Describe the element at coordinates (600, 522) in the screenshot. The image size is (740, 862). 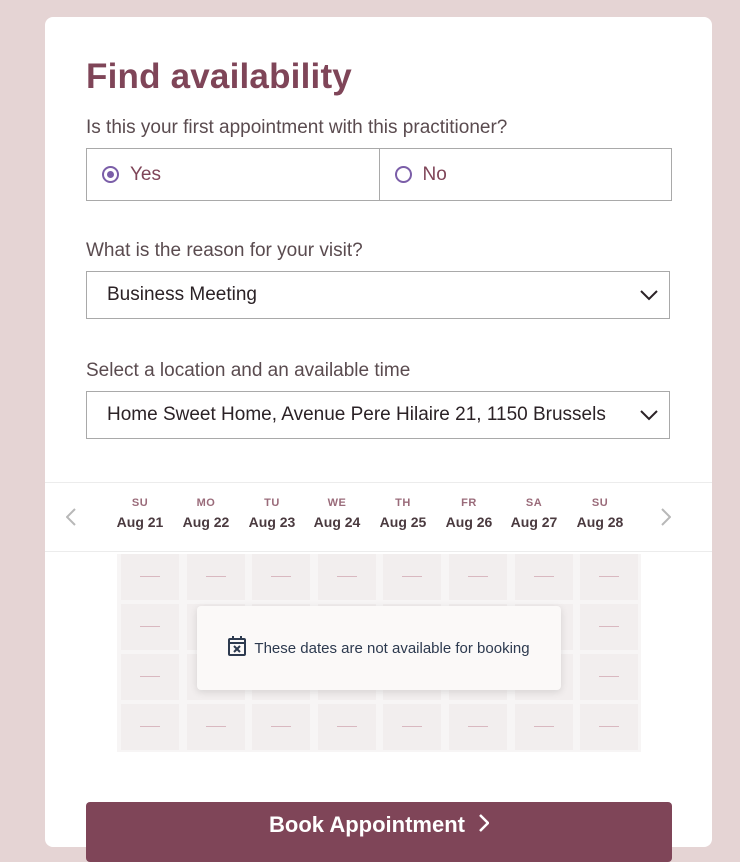
I see `date-label: Aug 28` at that location.